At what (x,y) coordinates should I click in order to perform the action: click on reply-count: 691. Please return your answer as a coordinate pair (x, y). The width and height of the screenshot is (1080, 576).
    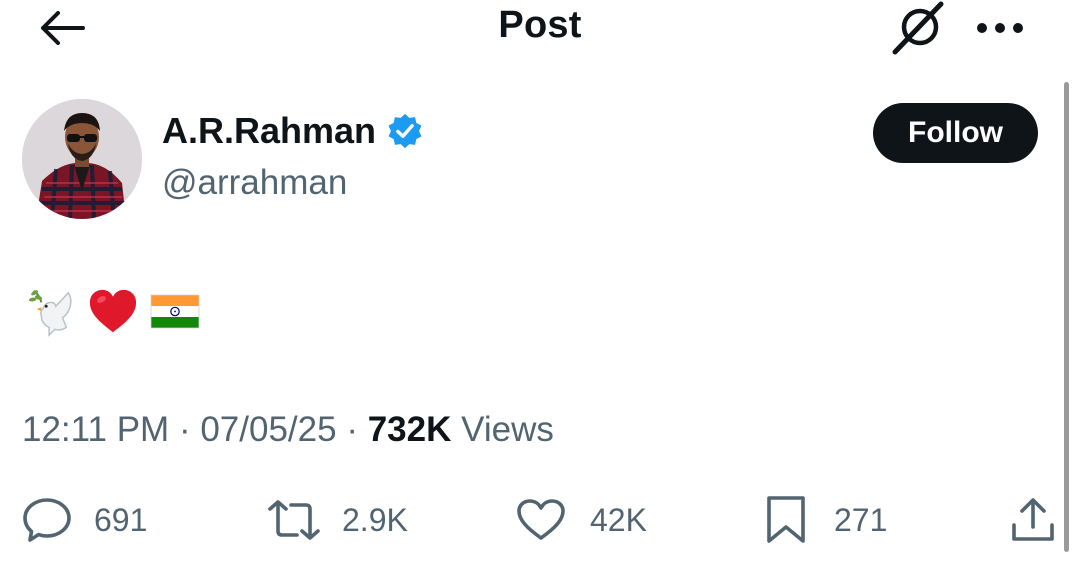
    Looking at the image, I should click on (121, 519).